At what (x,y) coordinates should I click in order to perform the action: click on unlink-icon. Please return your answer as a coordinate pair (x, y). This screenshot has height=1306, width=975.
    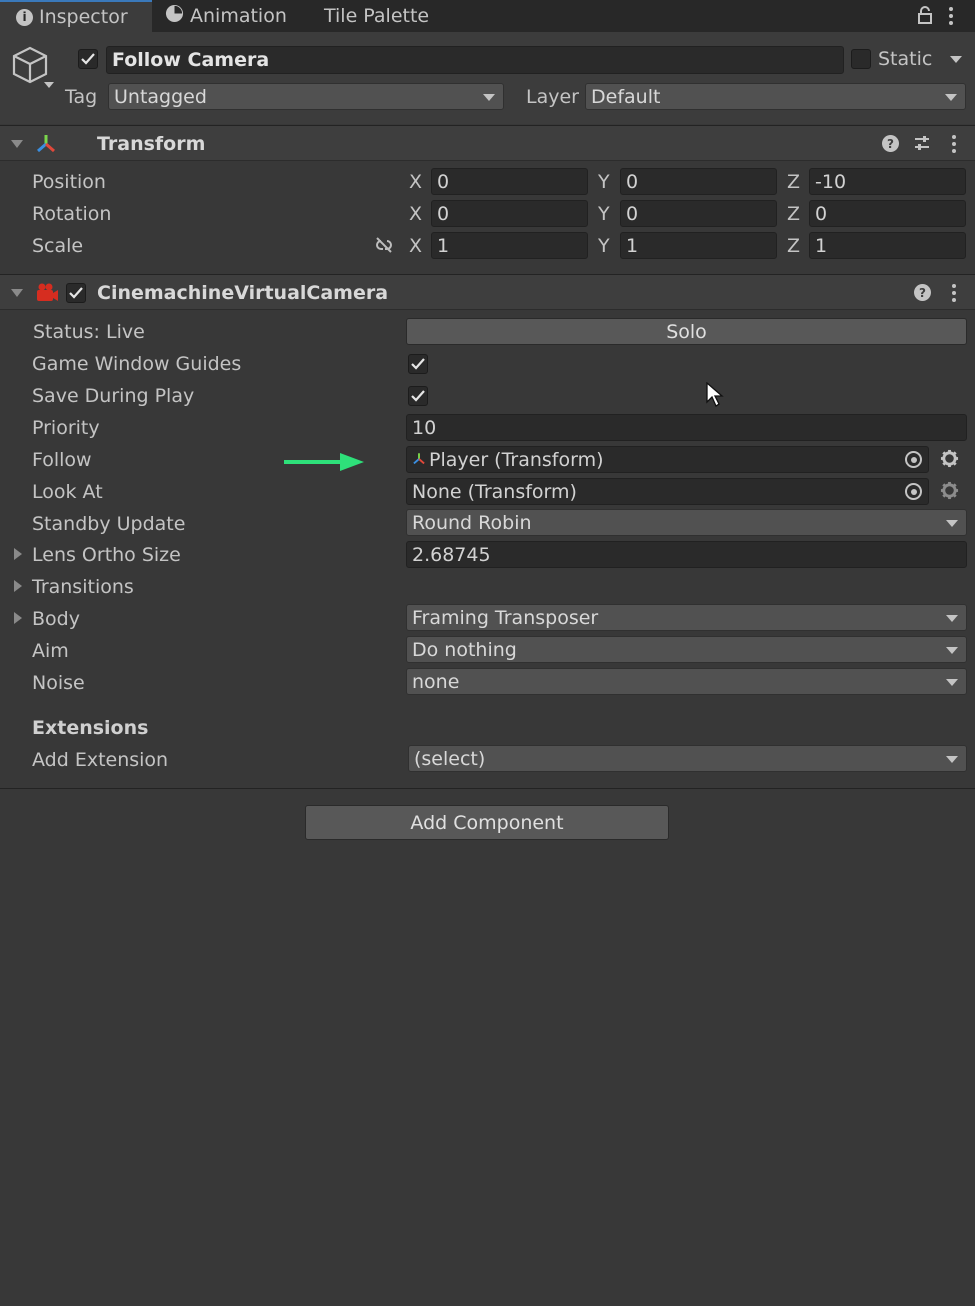
    Looking at the image, I should click on (384, 247).